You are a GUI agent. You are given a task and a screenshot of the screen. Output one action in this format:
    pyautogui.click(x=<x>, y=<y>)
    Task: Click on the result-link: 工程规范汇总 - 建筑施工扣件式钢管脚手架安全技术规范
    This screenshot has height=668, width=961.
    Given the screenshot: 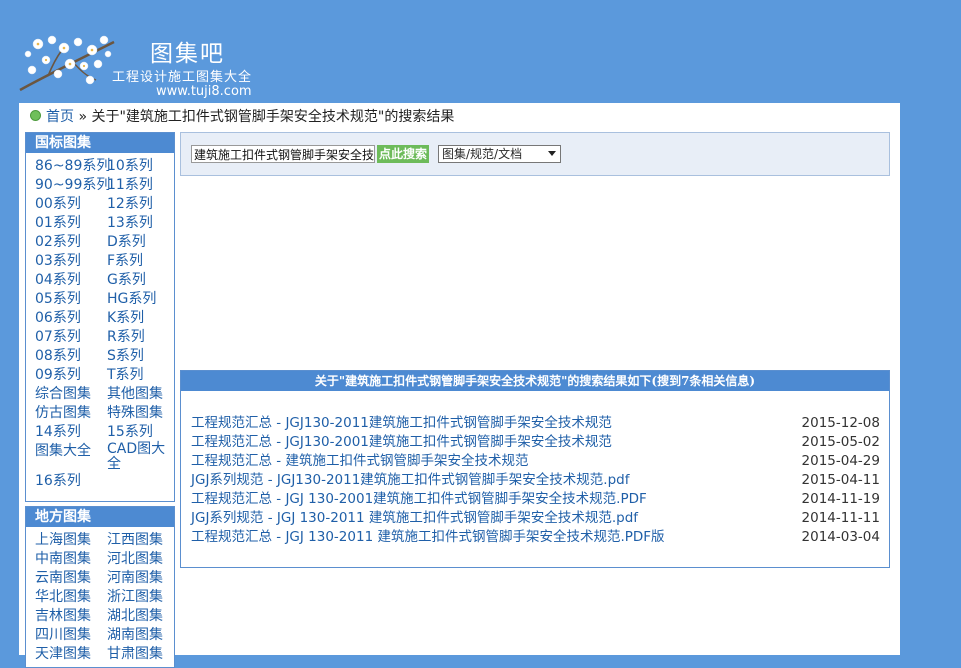 What is the action you would take?
    pyautogui.click(x=359, y=461)
    